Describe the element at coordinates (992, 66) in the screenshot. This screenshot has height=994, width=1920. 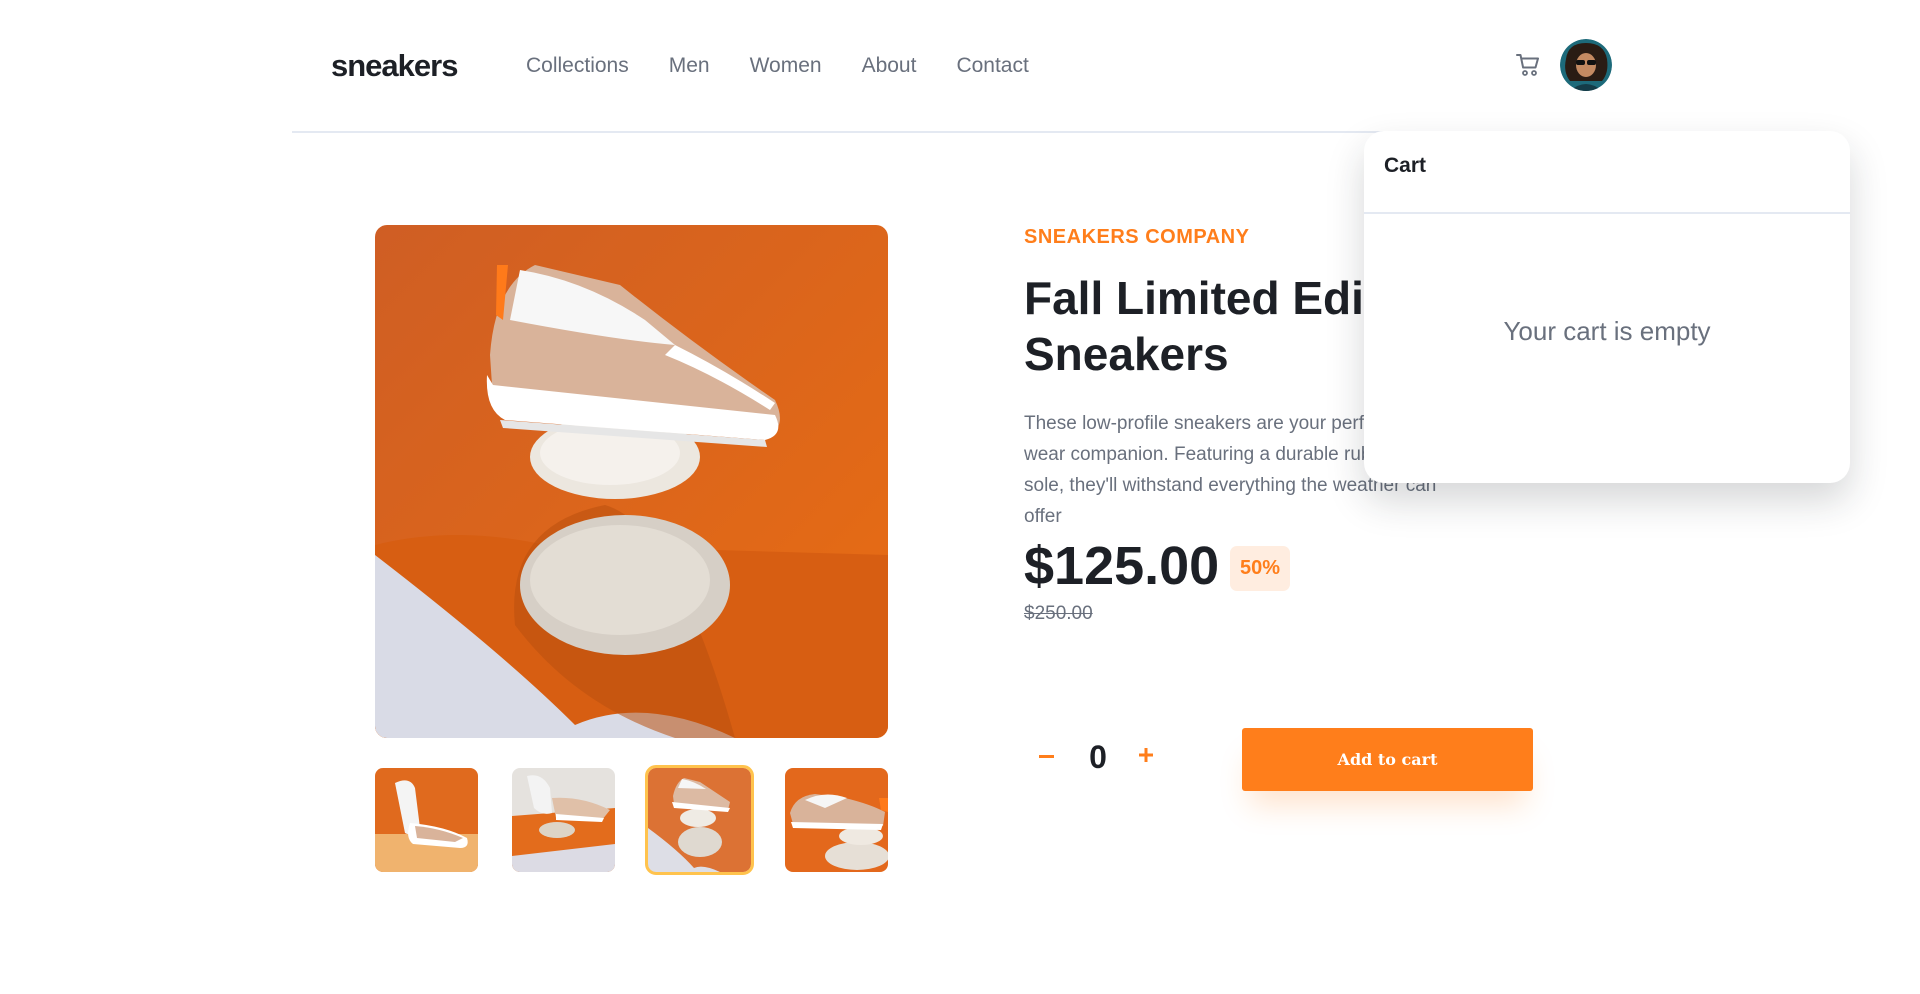
I see `nav-contact: Contact` at that location.